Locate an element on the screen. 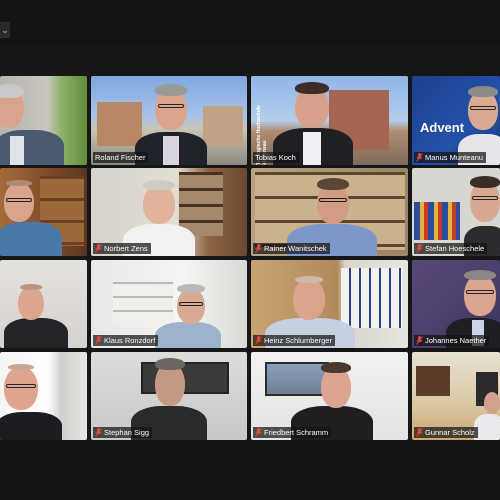  participant-tile: Roland Fischer is located at coordinates (169, 120).